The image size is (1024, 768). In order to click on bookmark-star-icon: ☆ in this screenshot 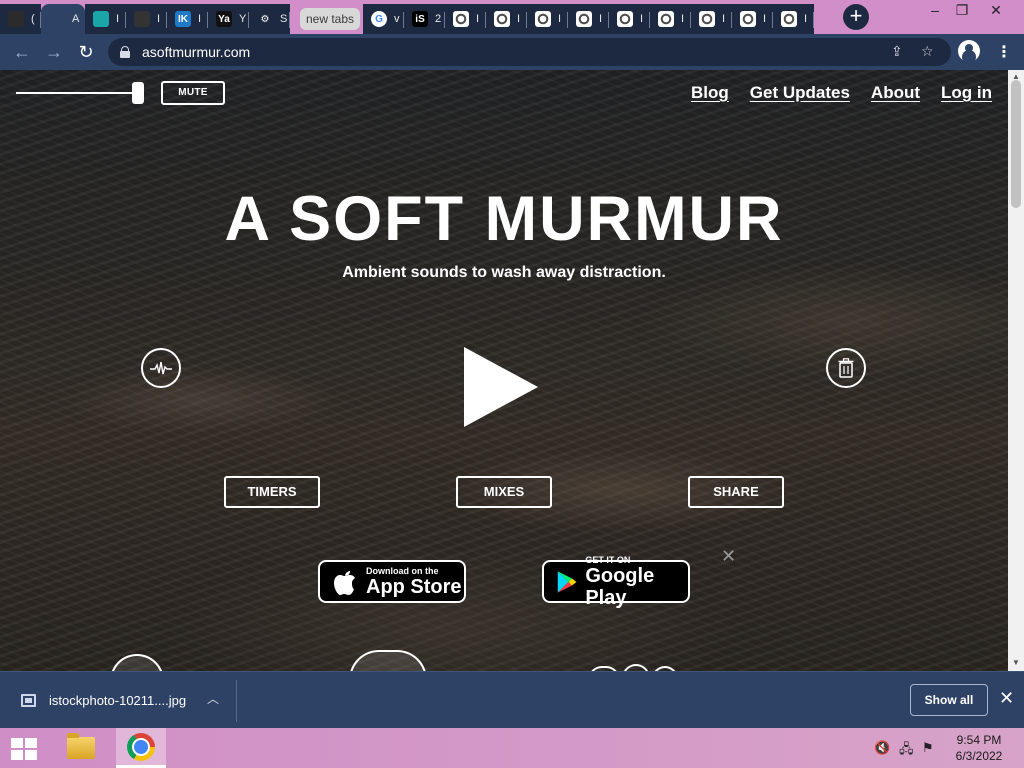, I will do `click(927, 51)`.